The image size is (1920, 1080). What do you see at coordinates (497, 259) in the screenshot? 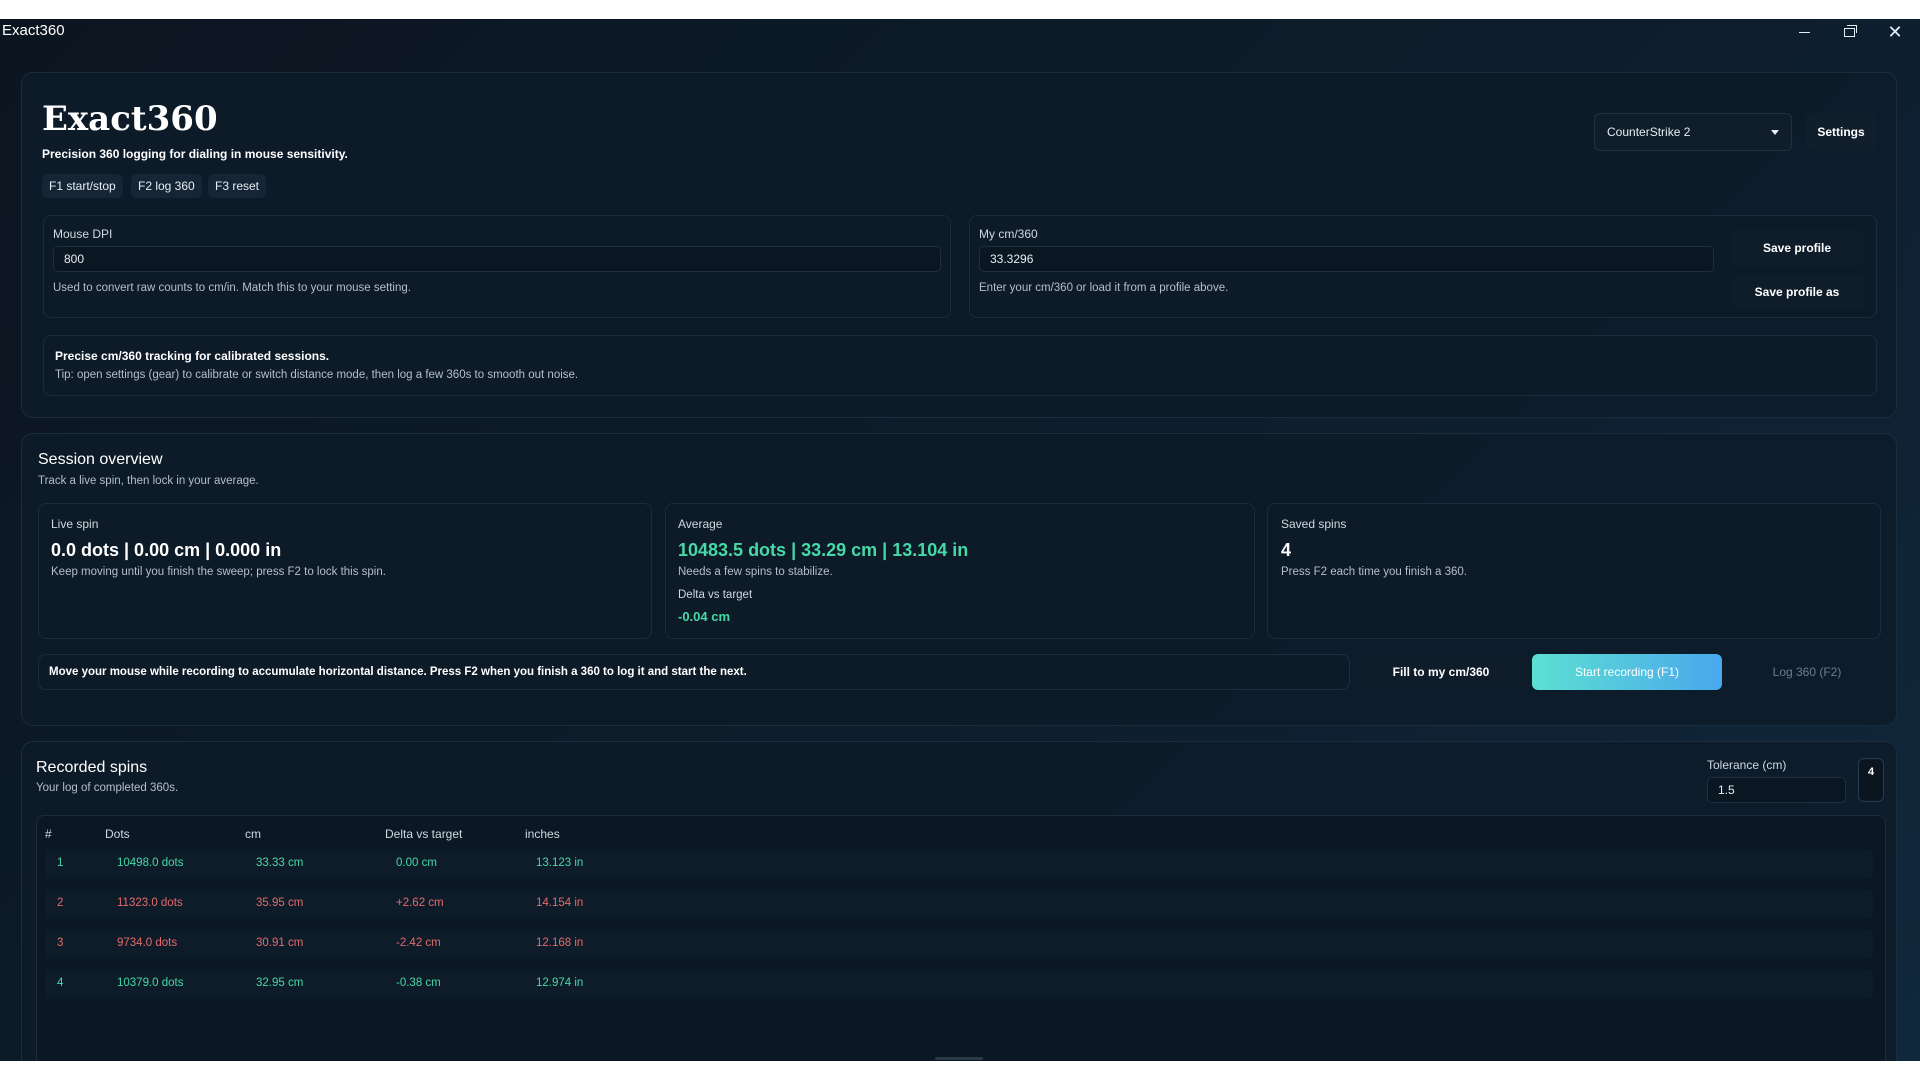
I see `dpi-input: 800` at bounding box center [497, 259].